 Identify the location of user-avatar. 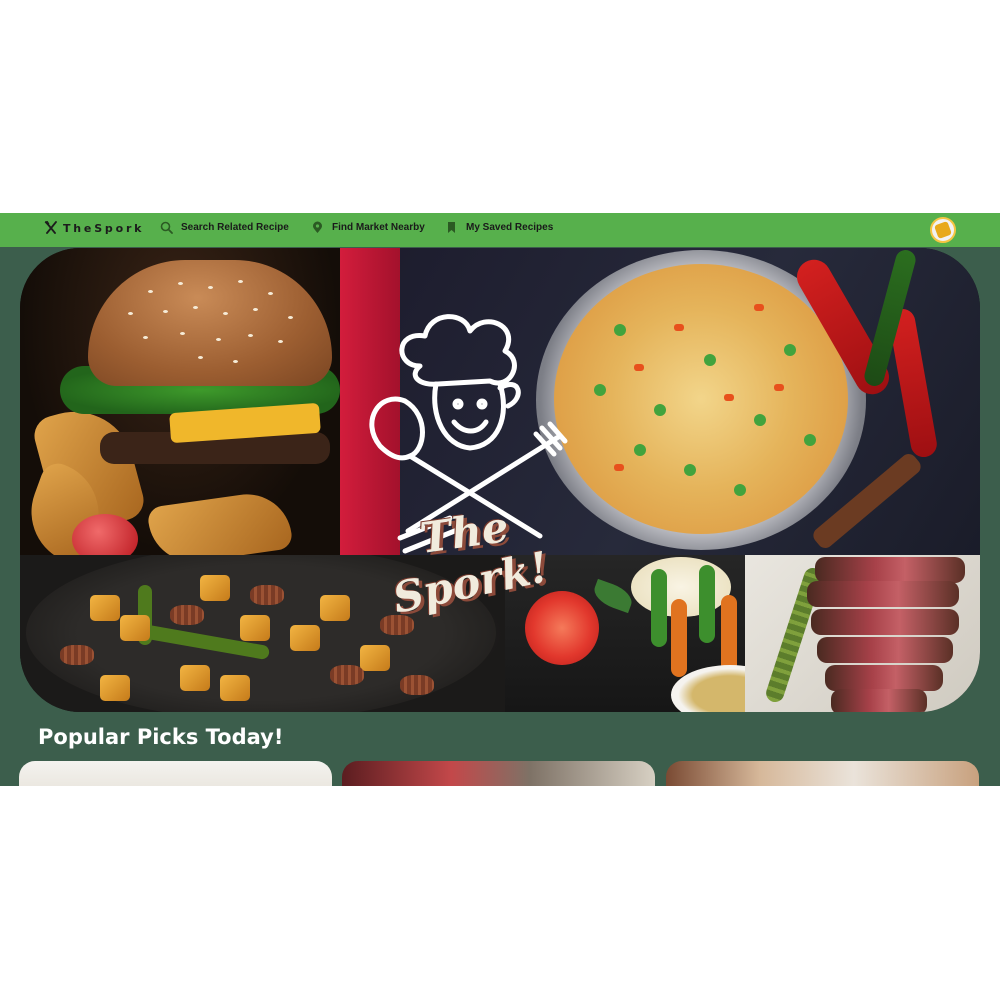
(943, 230).